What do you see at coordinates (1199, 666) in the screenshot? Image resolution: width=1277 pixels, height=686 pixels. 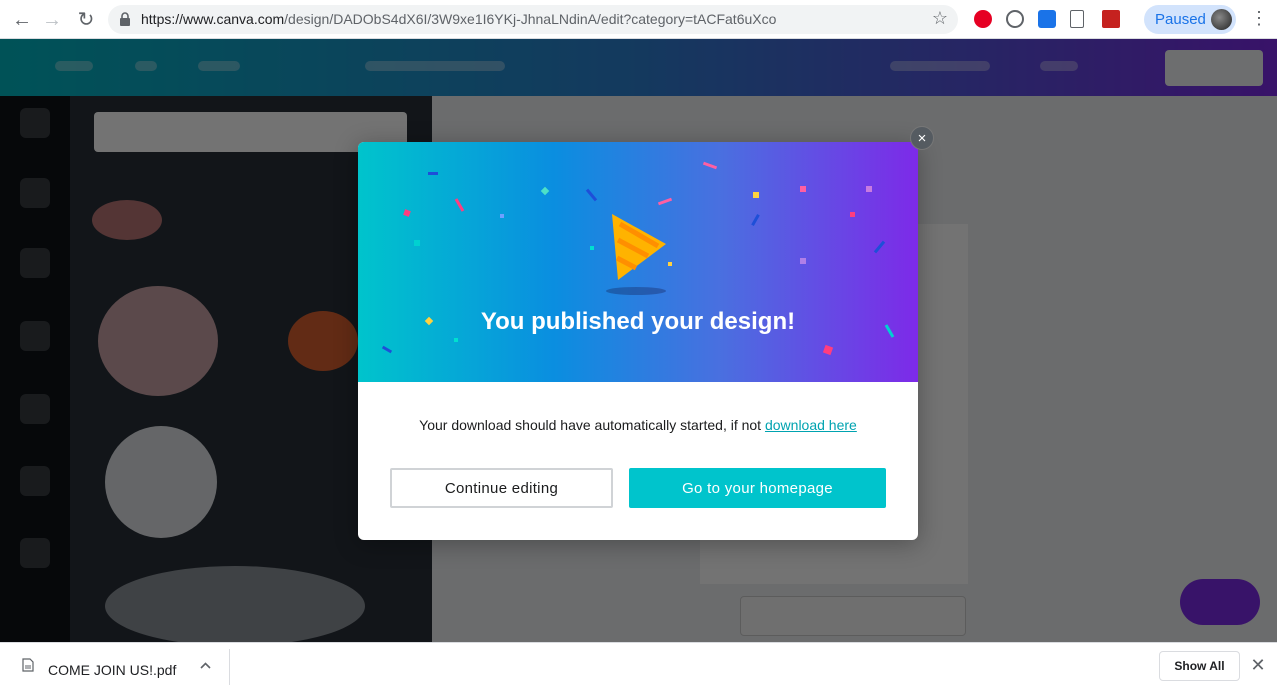 I see `show-all-button: Show All` at bounding box center [1199, 666].